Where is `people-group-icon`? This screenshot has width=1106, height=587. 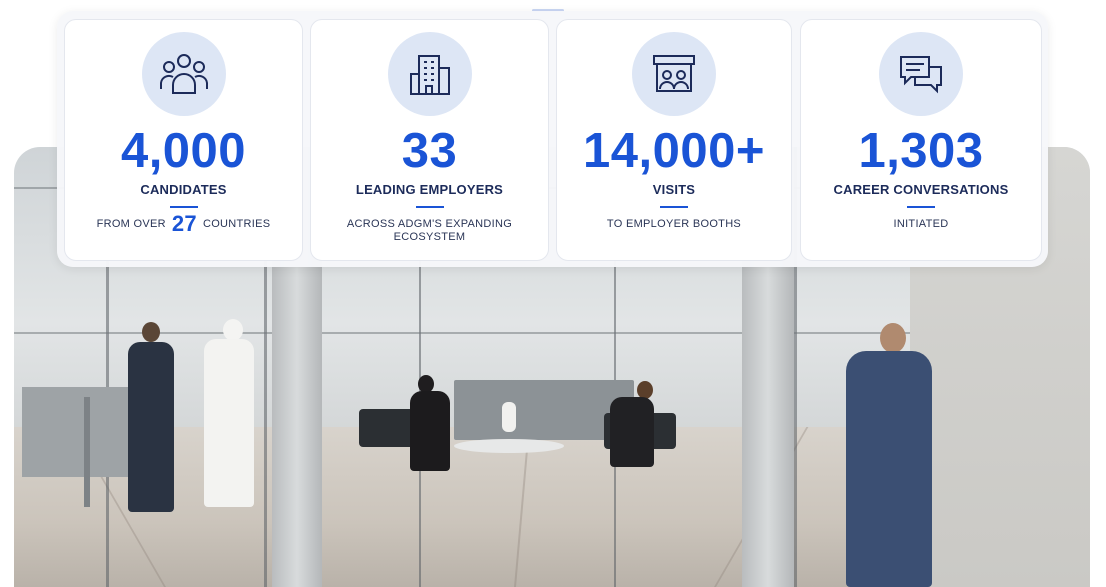
people-group-icon is located at coordinates (183, 74).